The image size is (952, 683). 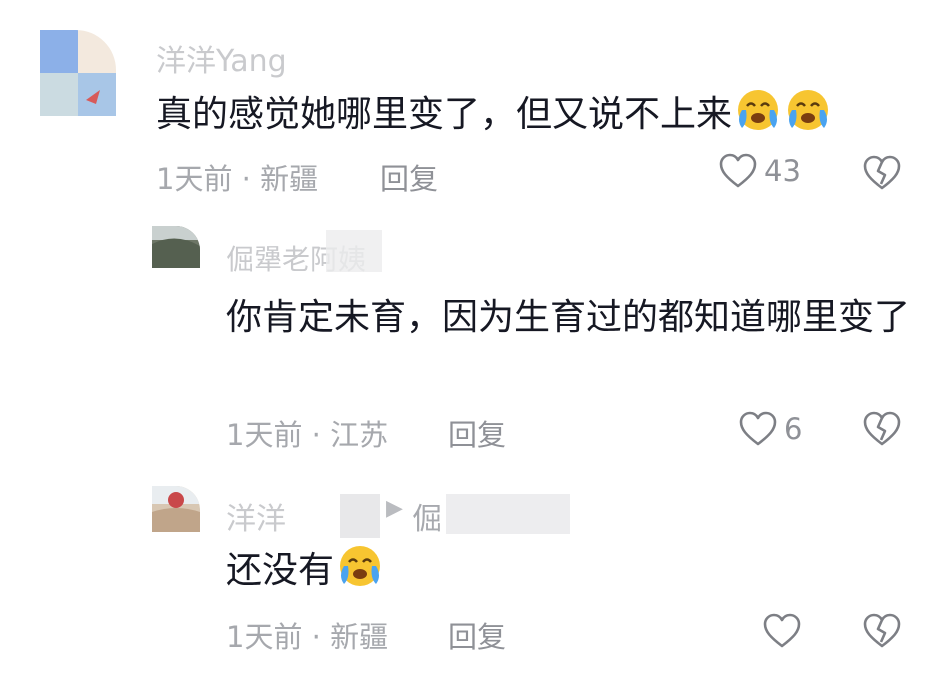 I want to click on like-count: 6, so click(x=793, y=429).